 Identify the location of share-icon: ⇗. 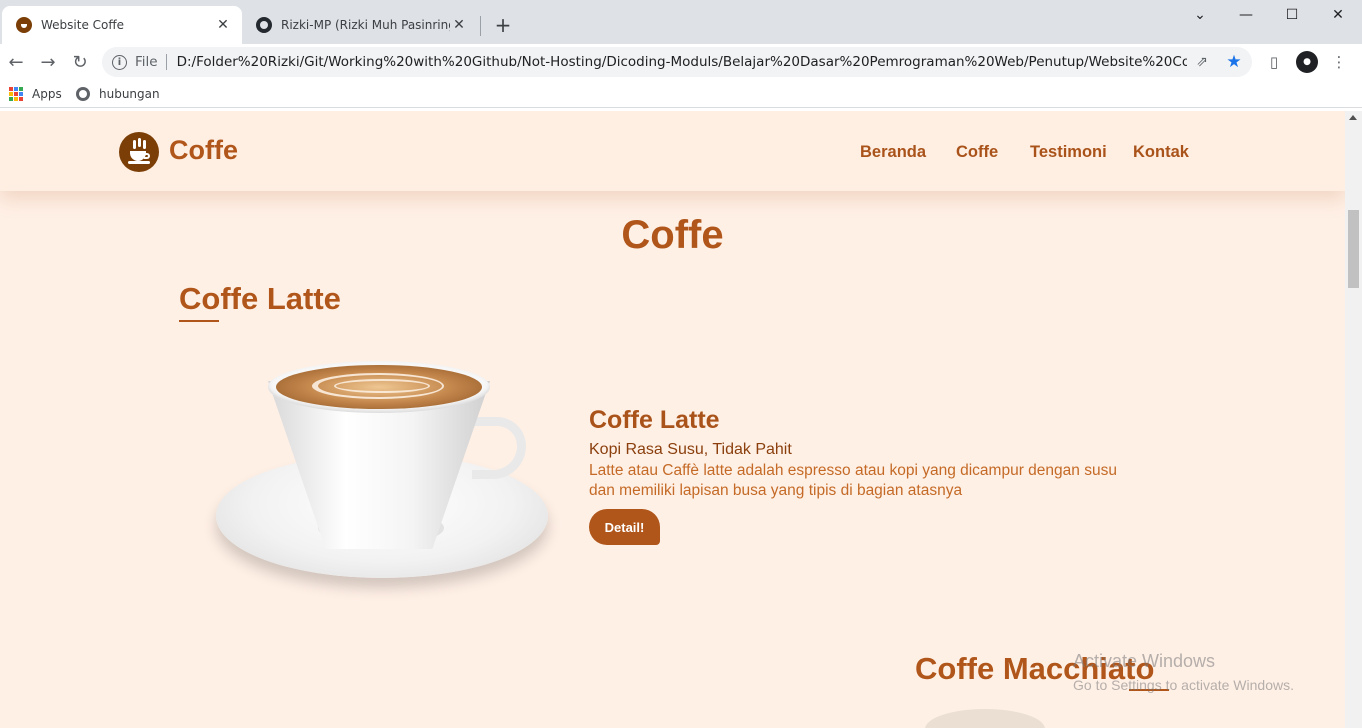
(1202, 62).